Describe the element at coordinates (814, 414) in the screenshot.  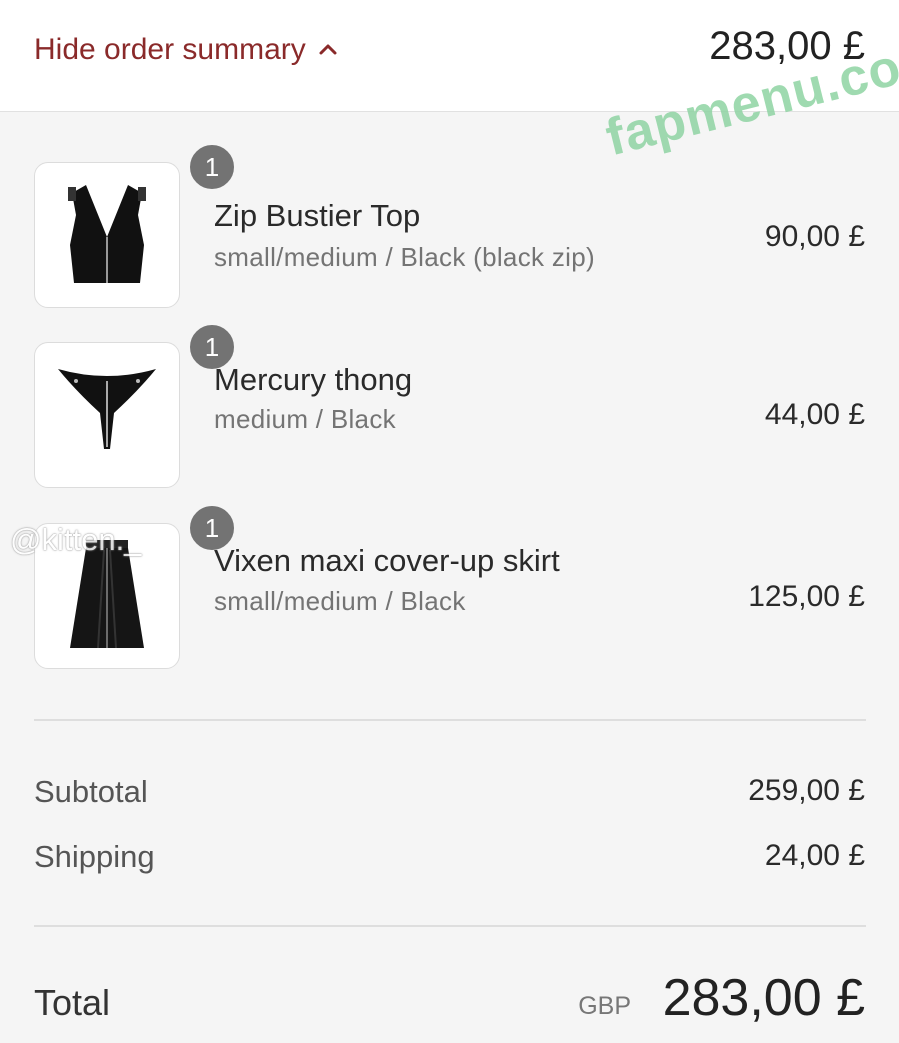
I see `item-price: 44,00 £` at that location.